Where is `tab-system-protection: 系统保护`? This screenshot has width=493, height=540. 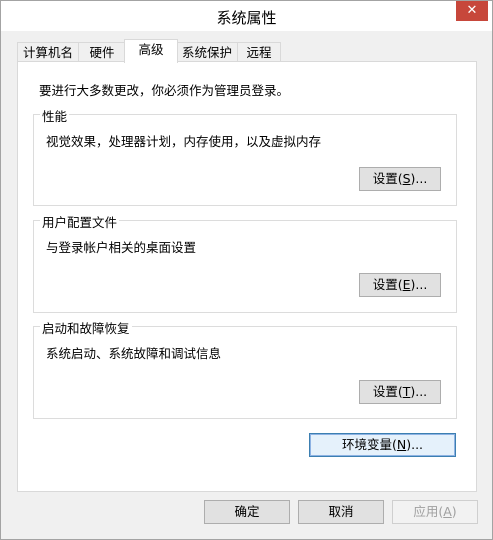 tab-system-protection: 系统保护 is located at coordinates (207, 52).